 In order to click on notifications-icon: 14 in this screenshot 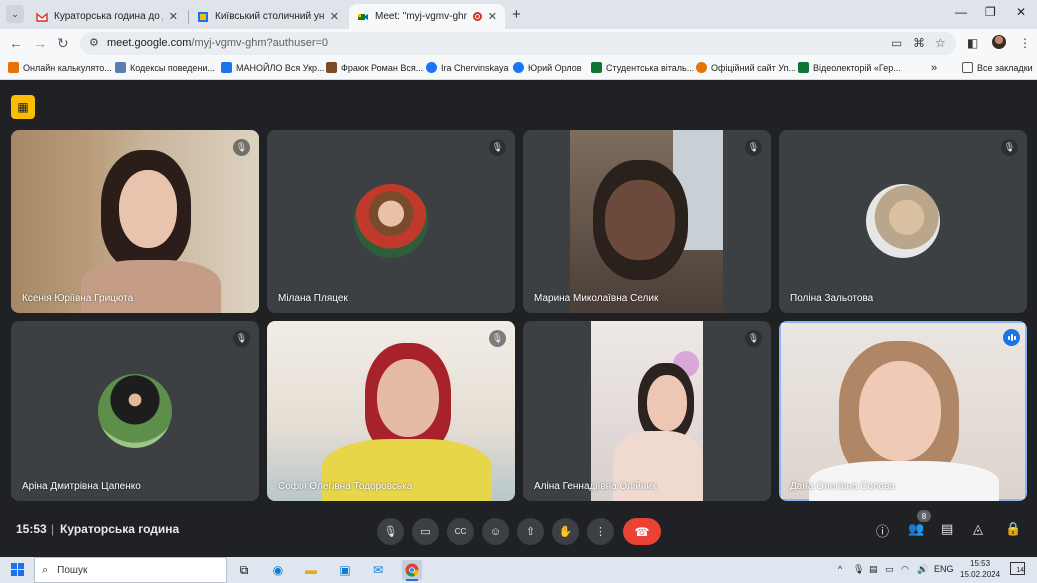, I will do `click(1017, 568)`.